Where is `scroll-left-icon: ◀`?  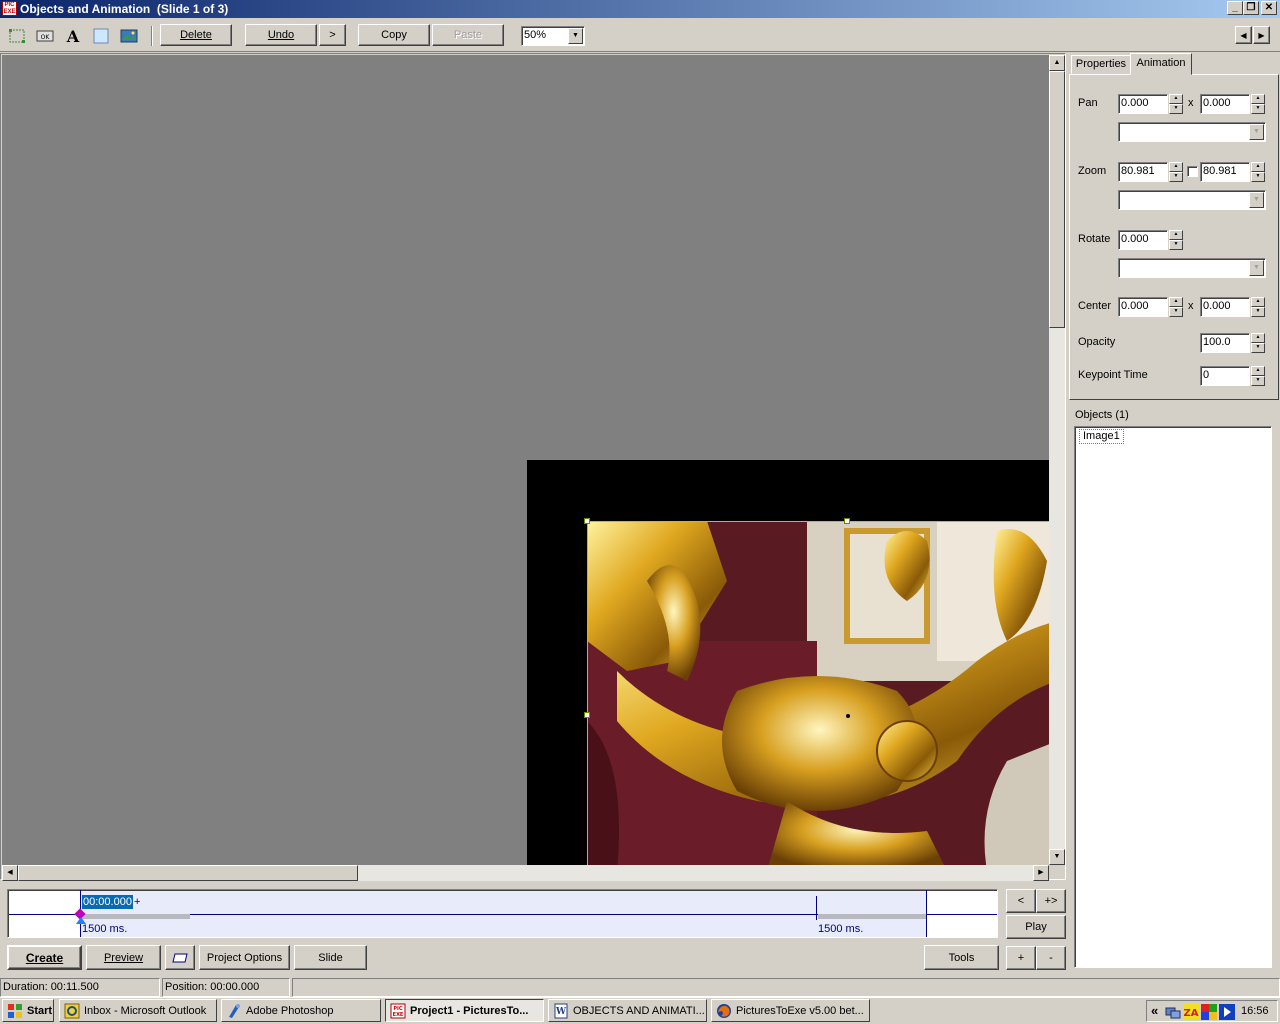 scroll-left-icon: ◀ is located at coordinates (10, 873).